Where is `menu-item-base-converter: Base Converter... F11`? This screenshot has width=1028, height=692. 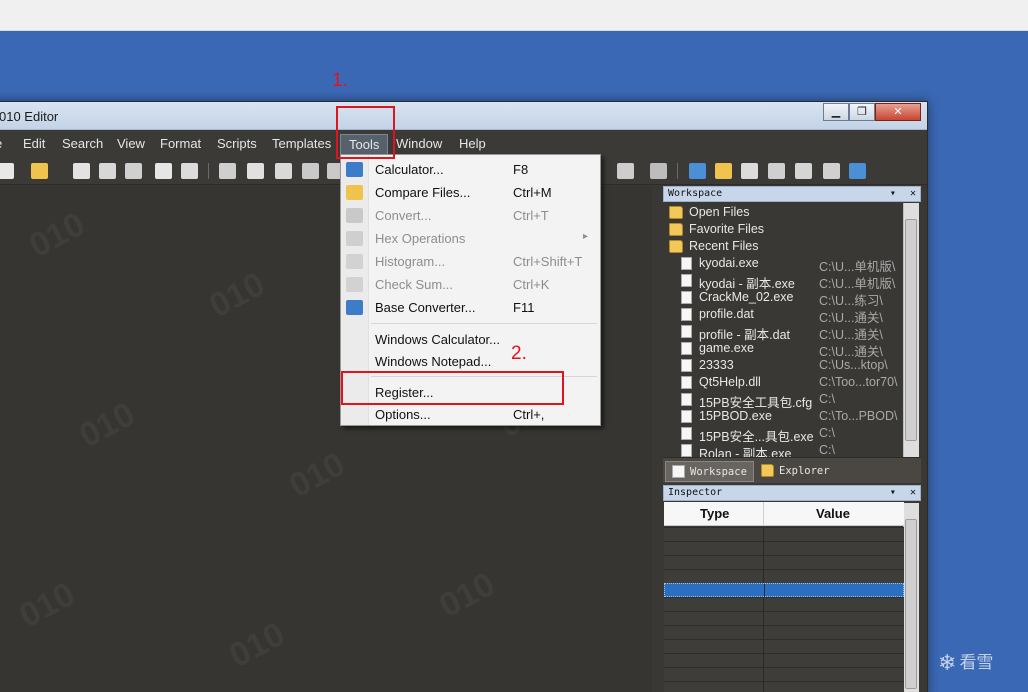
menu-item-base-converter: Base Converter... F11 is located at coordinates (470, 307).